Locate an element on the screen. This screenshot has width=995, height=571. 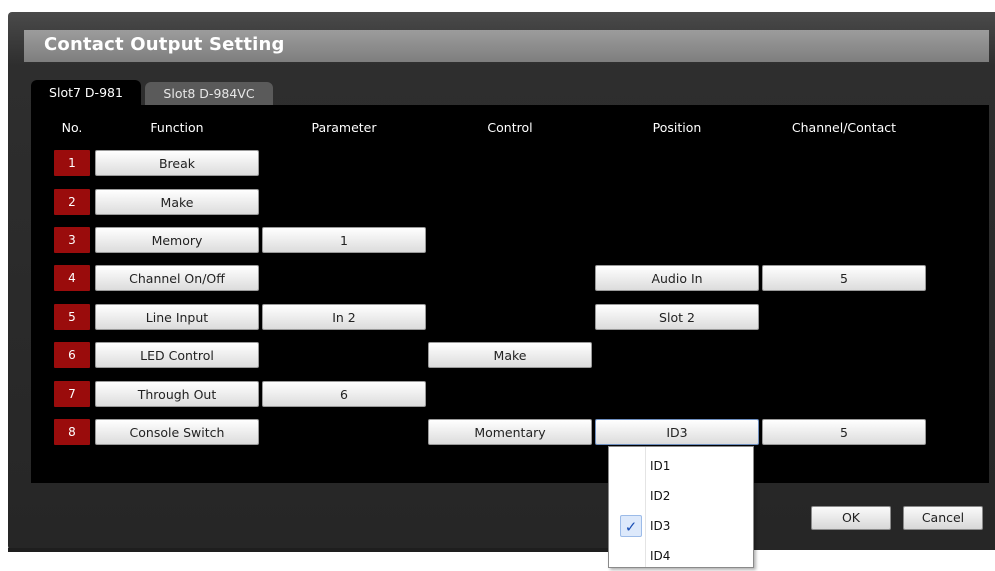
row-number-badge: 4 is located at coordinates (72, 278).